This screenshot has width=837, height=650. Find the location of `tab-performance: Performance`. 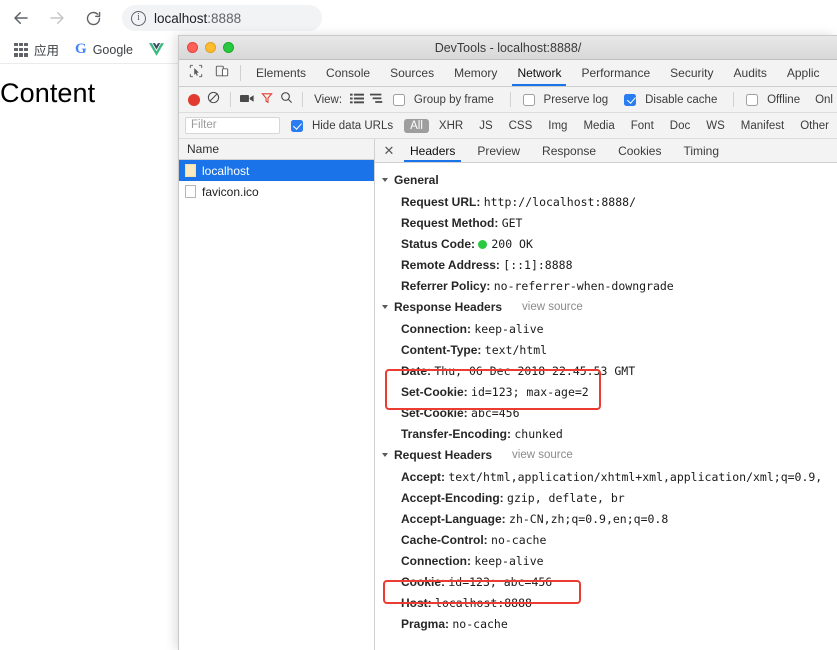

tab-performance: Performance is located at coordinates (615, 73).